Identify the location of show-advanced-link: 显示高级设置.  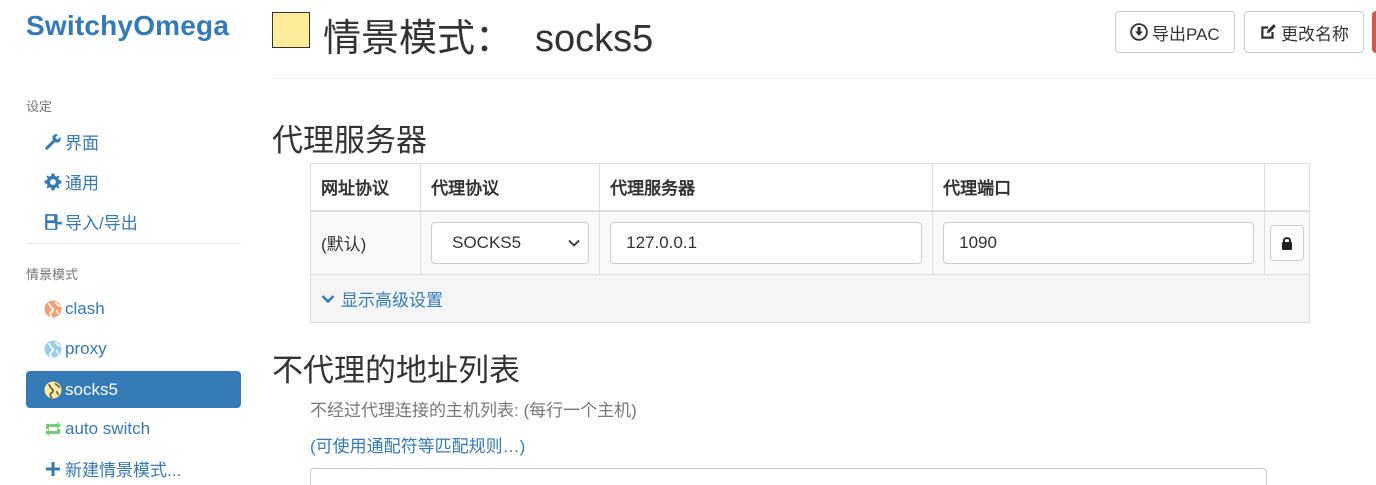
(382, 298).